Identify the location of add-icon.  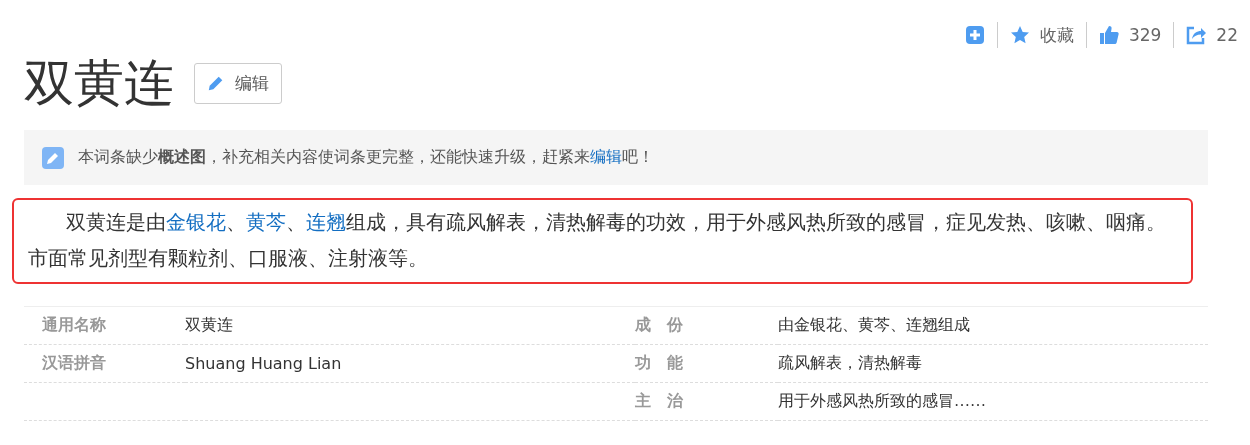
(974, 35).